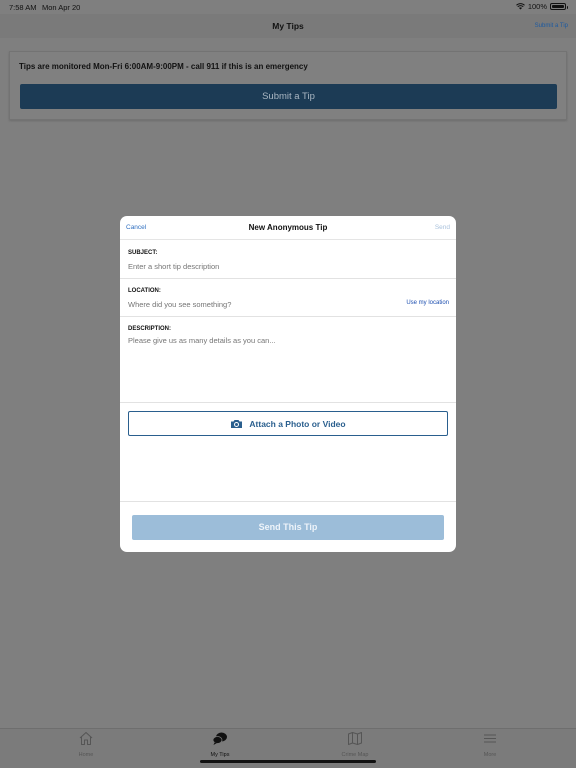 Image resolution: width=576 pixels, height=768 pixels. I want to click on tab-home: Home, so click(86, 744).